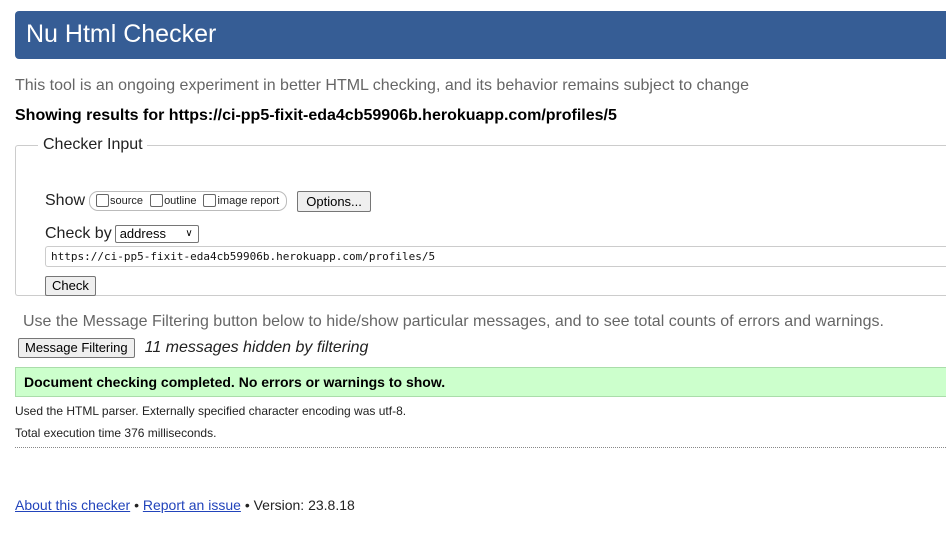  Describe the element at coordinates (72, 505) in the screenshot. I see `about-link: About this checker` at that location.